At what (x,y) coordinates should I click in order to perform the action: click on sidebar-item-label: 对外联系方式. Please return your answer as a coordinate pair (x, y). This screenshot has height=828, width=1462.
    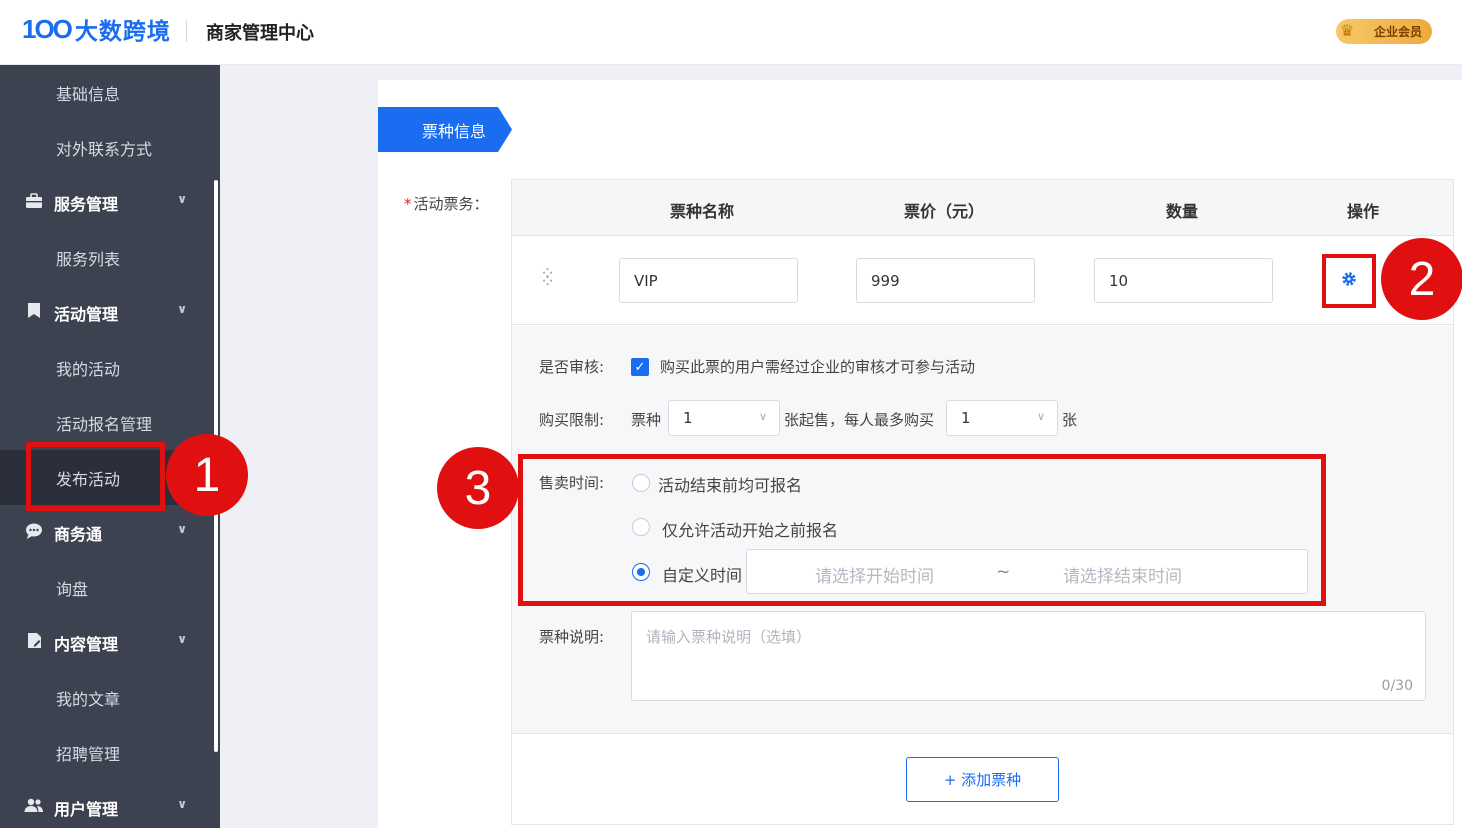
    Looking at the image, I should click on (104, 149).